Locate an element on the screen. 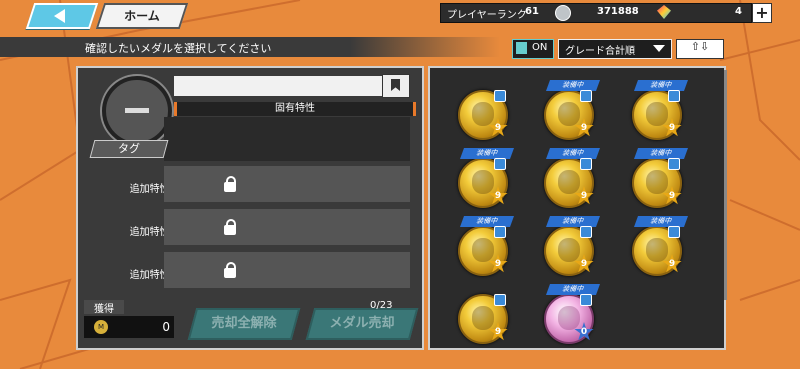 This screenshot has width=800, height=369. minus-icon is located at coordinates (137, 110).